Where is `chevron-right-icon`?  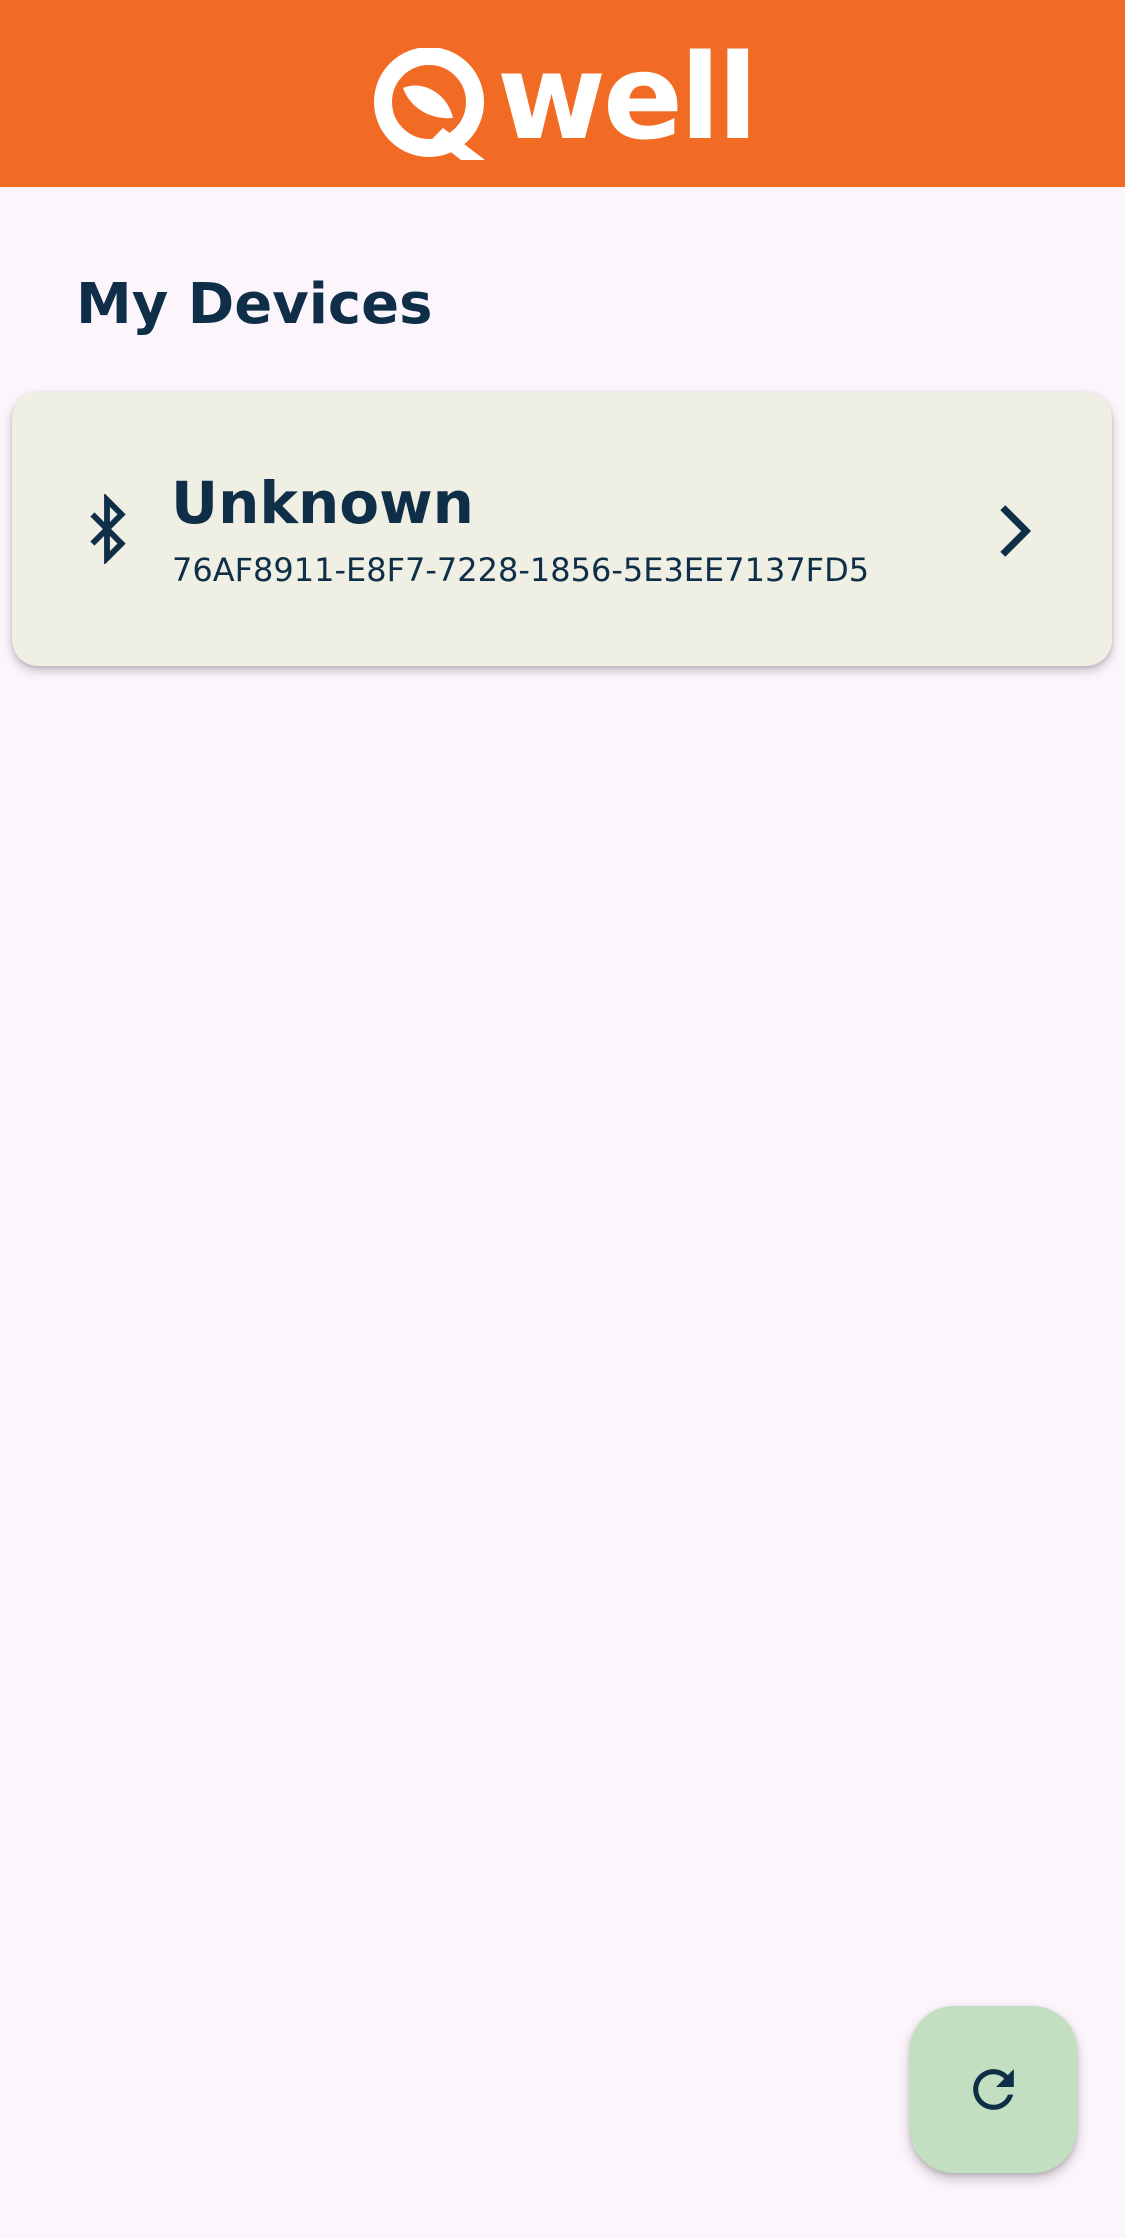 chevron-right-icon is located at coordinates (1016, 531).